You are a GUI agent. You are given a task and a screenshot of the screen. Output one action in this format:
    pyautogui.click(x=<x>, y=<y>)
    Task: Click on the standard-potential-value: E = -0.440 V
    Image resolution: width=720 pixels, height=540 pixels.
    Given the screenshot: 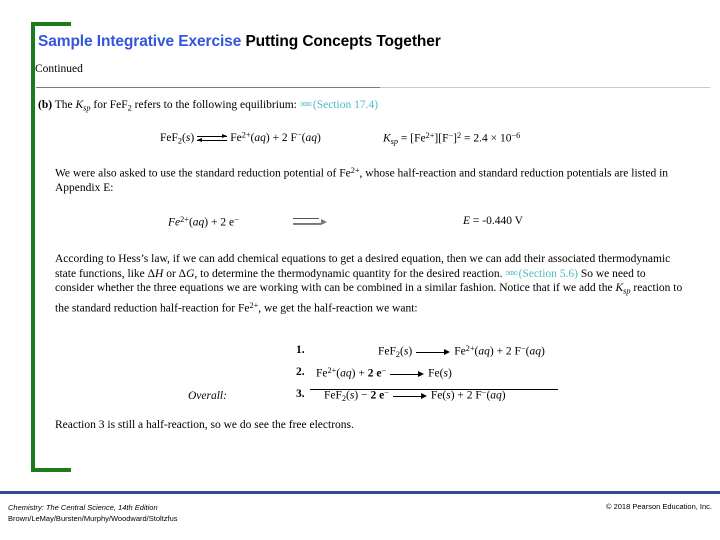 What is the action you would take?
    pyautogui.click(x=493, y=221)
    